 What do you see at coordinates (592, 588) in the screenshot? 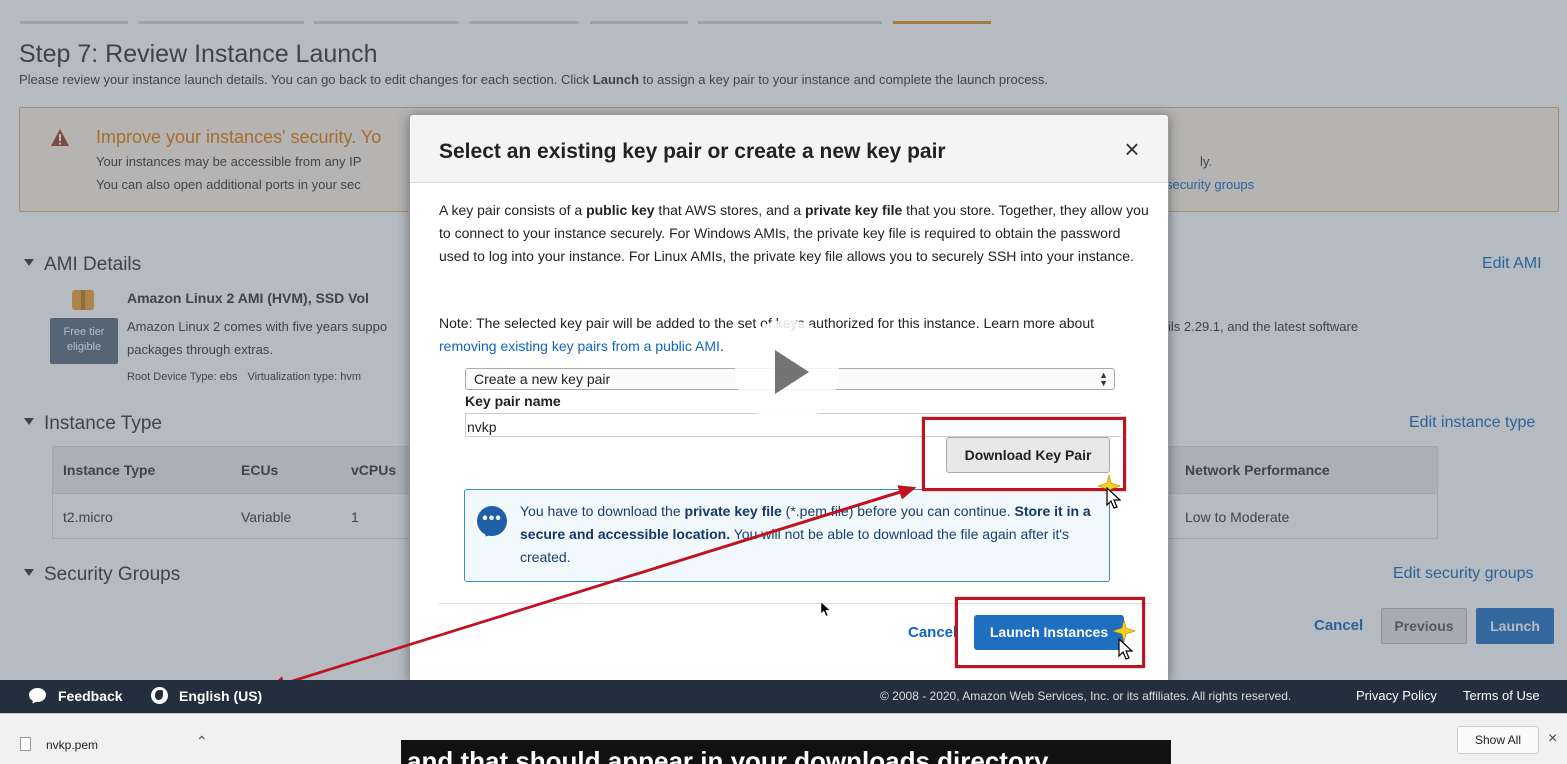
I see `annotation-arrow-icon` at bounding box center [592, 588].